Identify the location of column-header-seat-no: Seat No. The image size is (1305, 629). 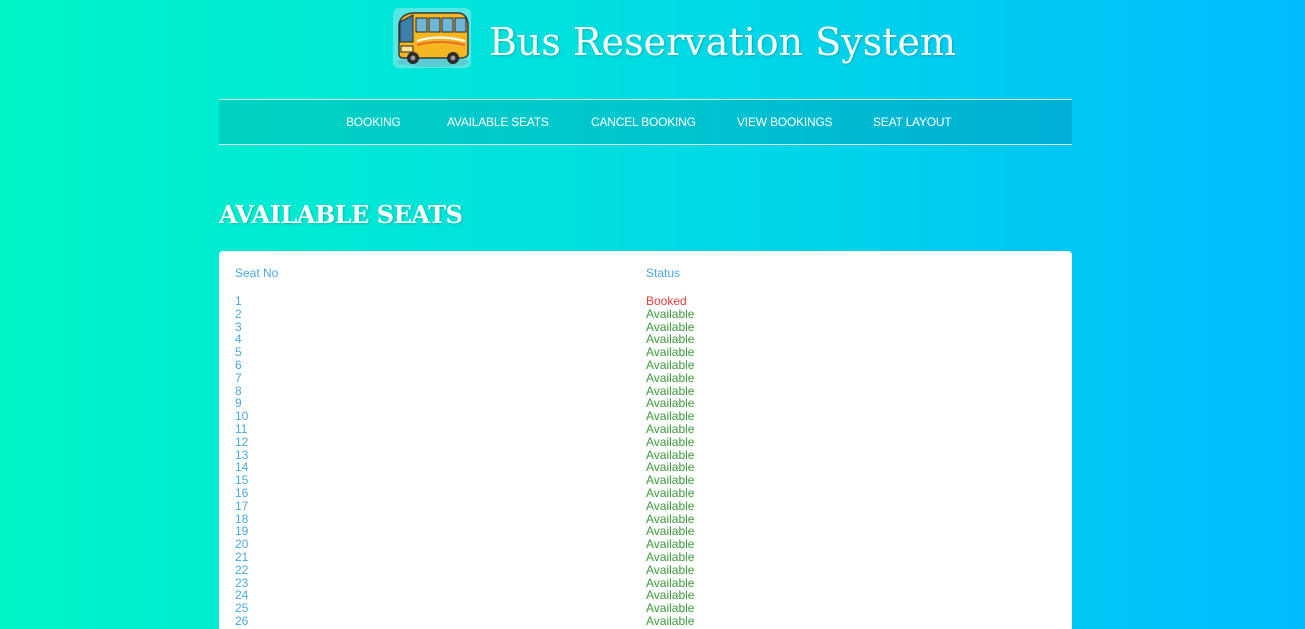
(257, 273).